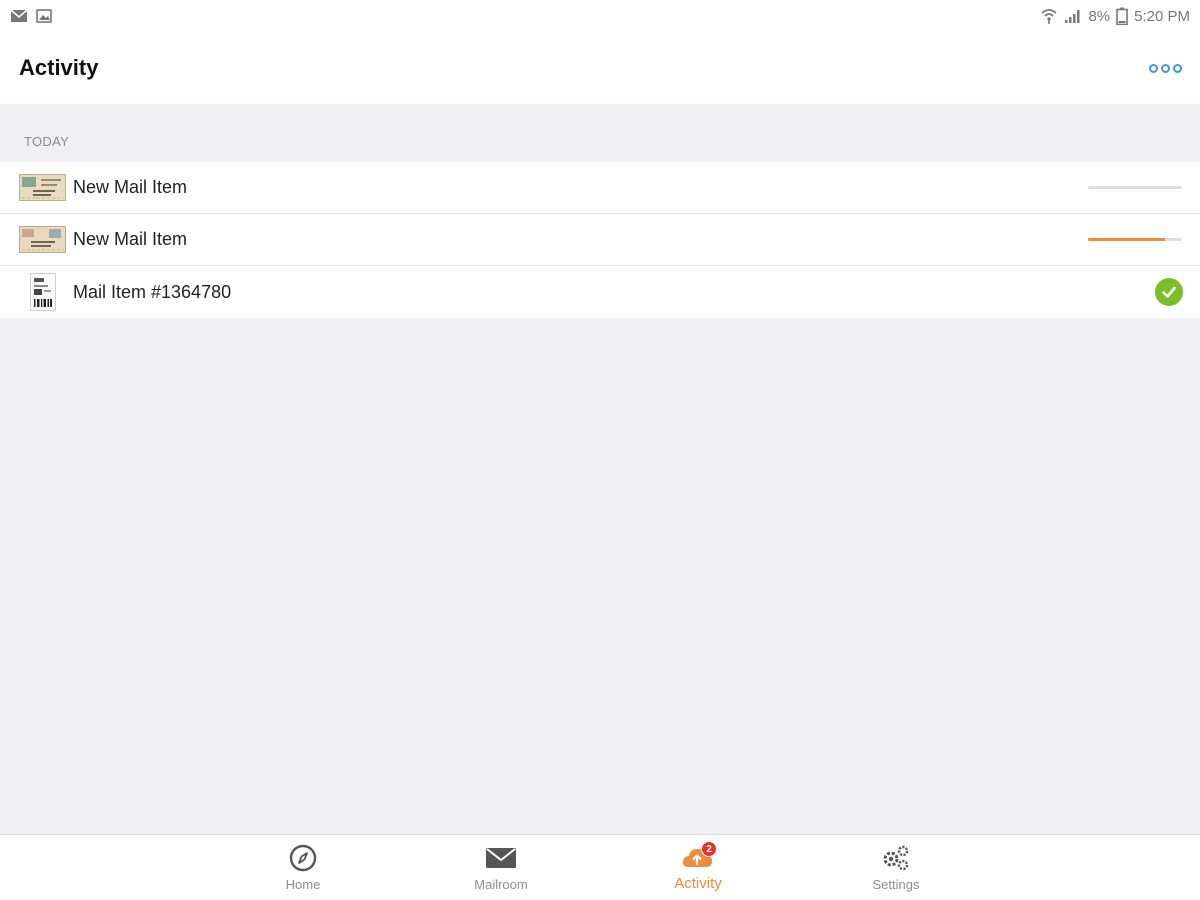 The image size is (1200, 900). I want to click on battery-icon, so click(1122, 16).